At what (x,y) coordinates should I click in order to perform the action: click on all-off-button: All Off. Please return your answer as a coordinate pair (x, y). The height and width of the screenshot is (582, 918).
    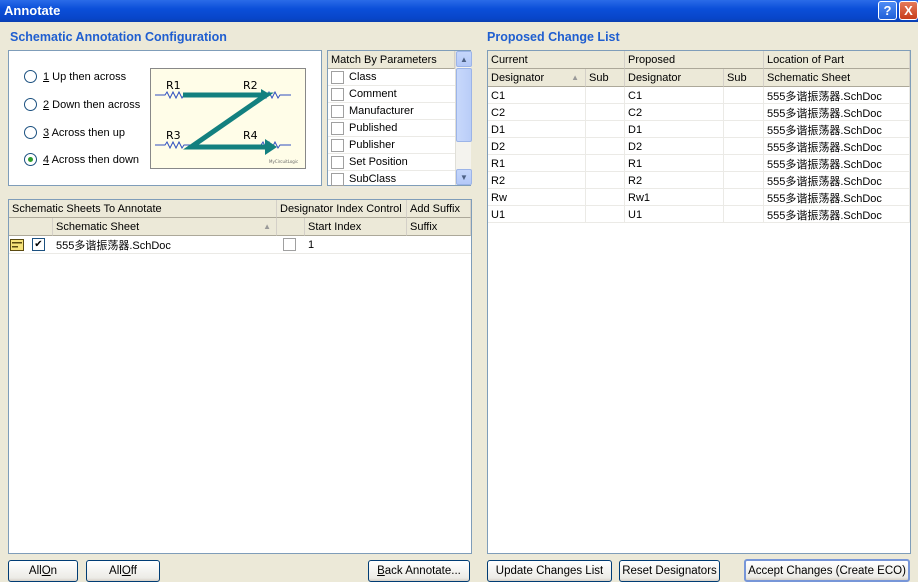
    Looking at the image, I should click on (123, 571).